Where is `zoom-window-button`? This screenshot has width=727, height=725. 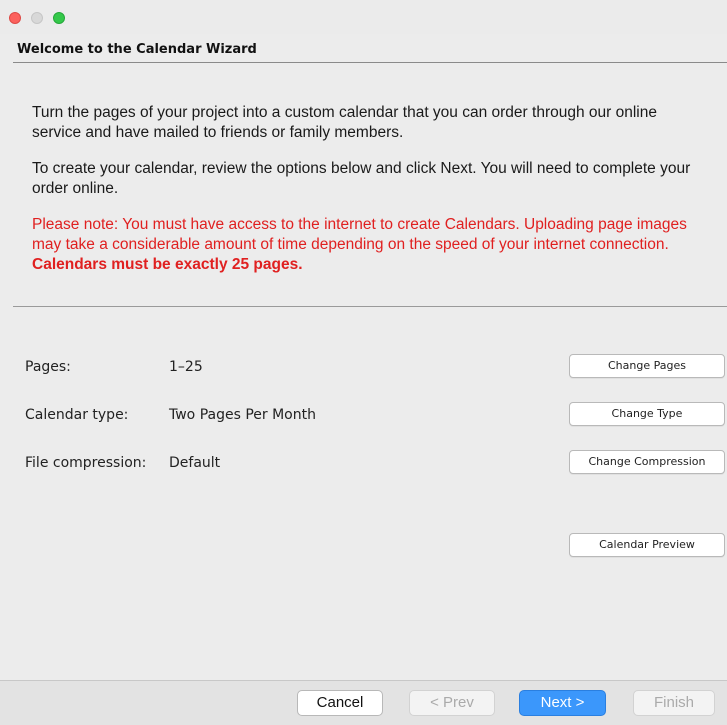 zoom-window-button is located at coordinates (59, 18).